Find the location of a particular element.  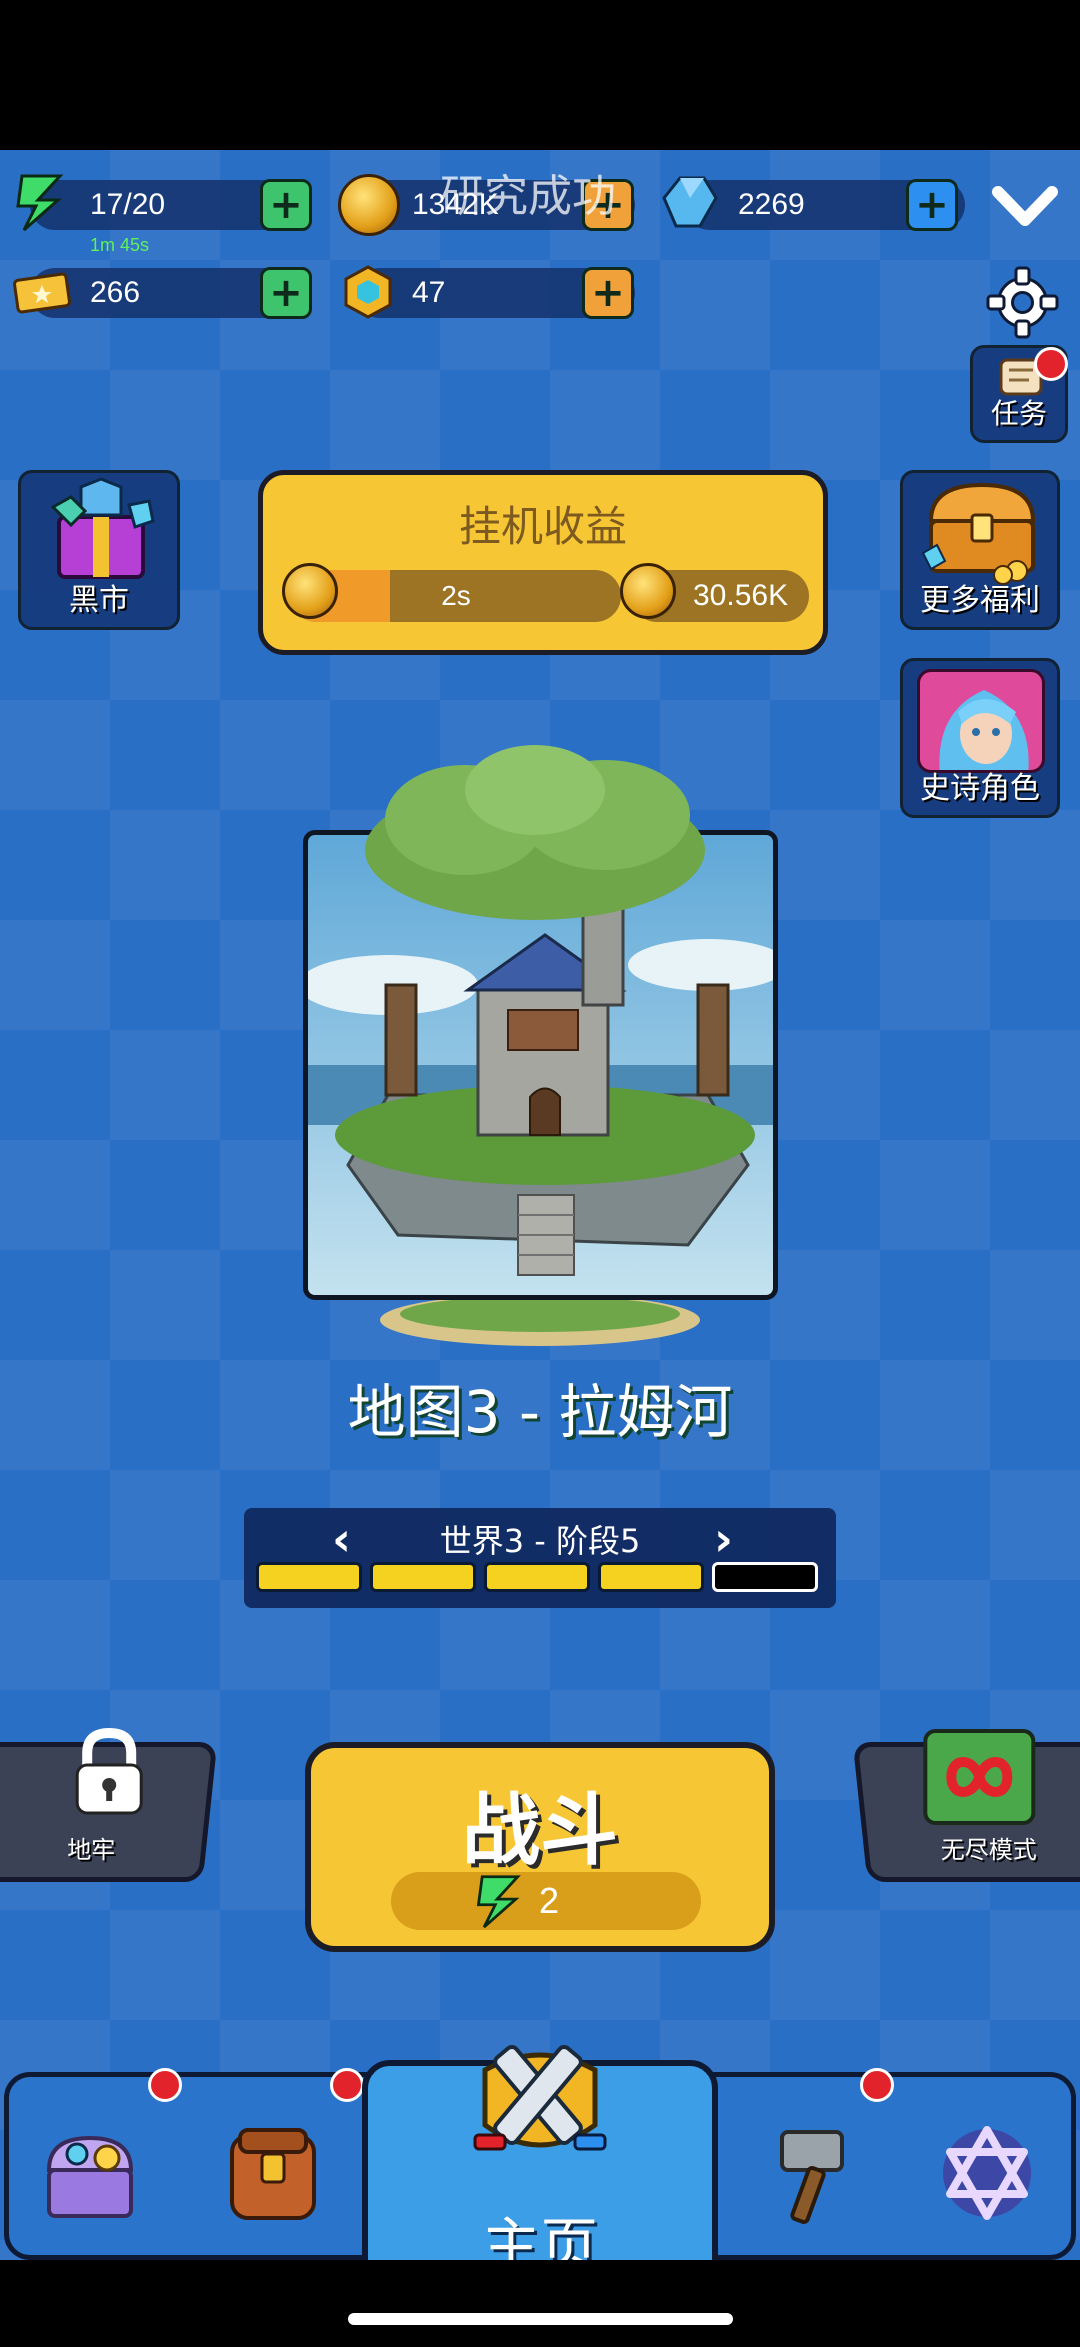

ticket-icon is located at coordinates (42, 292).